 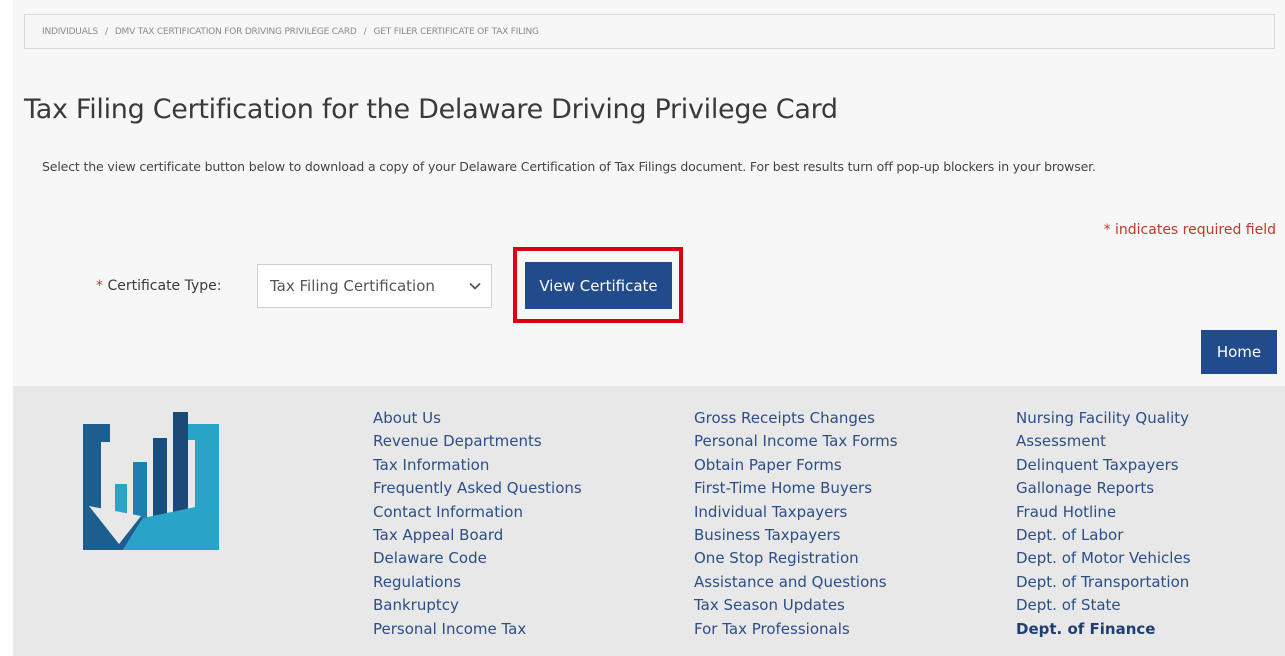 What do you see at coordinates (796, 441) in the screenshot?
I see `footer-link-personal-income-tax-forms: Personal Income Tax Forms` at bounding box center [796, 441].